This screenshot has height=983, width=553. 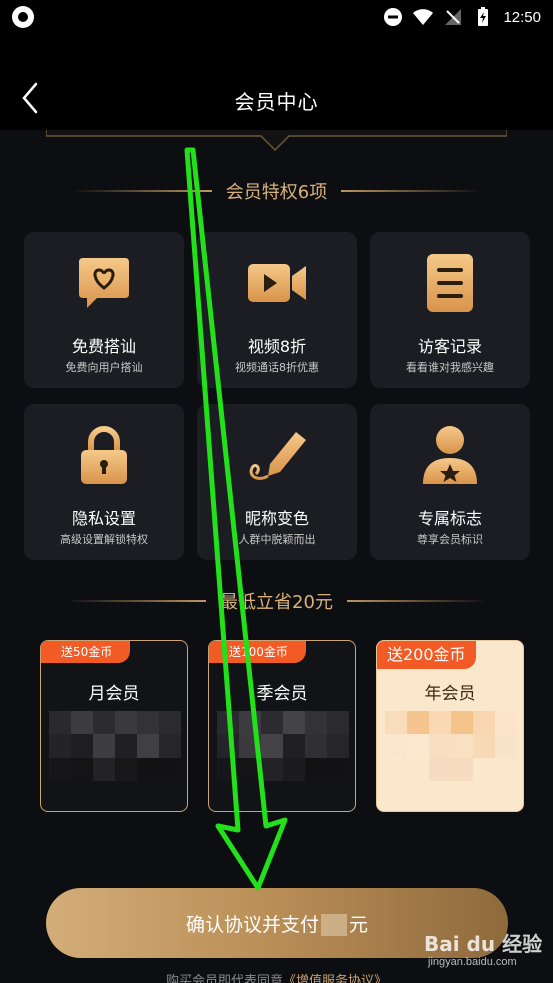 I want to click on user-star-icon, so click(x=450, y=455).